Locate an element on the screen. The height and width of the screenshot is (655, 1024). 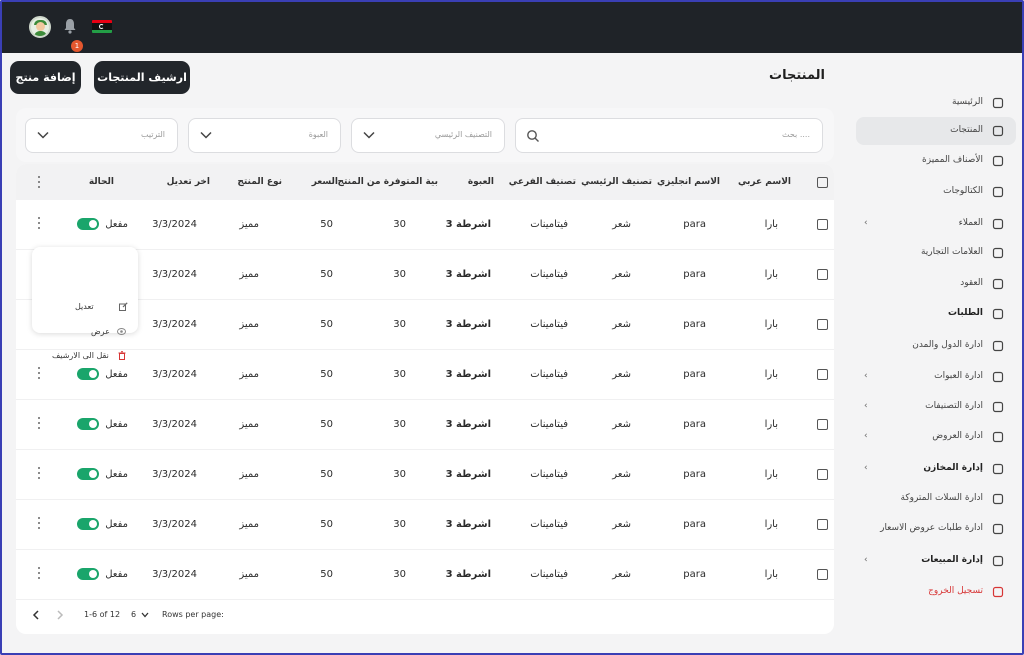
col-sub-category: تصنيف الفرعي is located at coordinates (542, 182).